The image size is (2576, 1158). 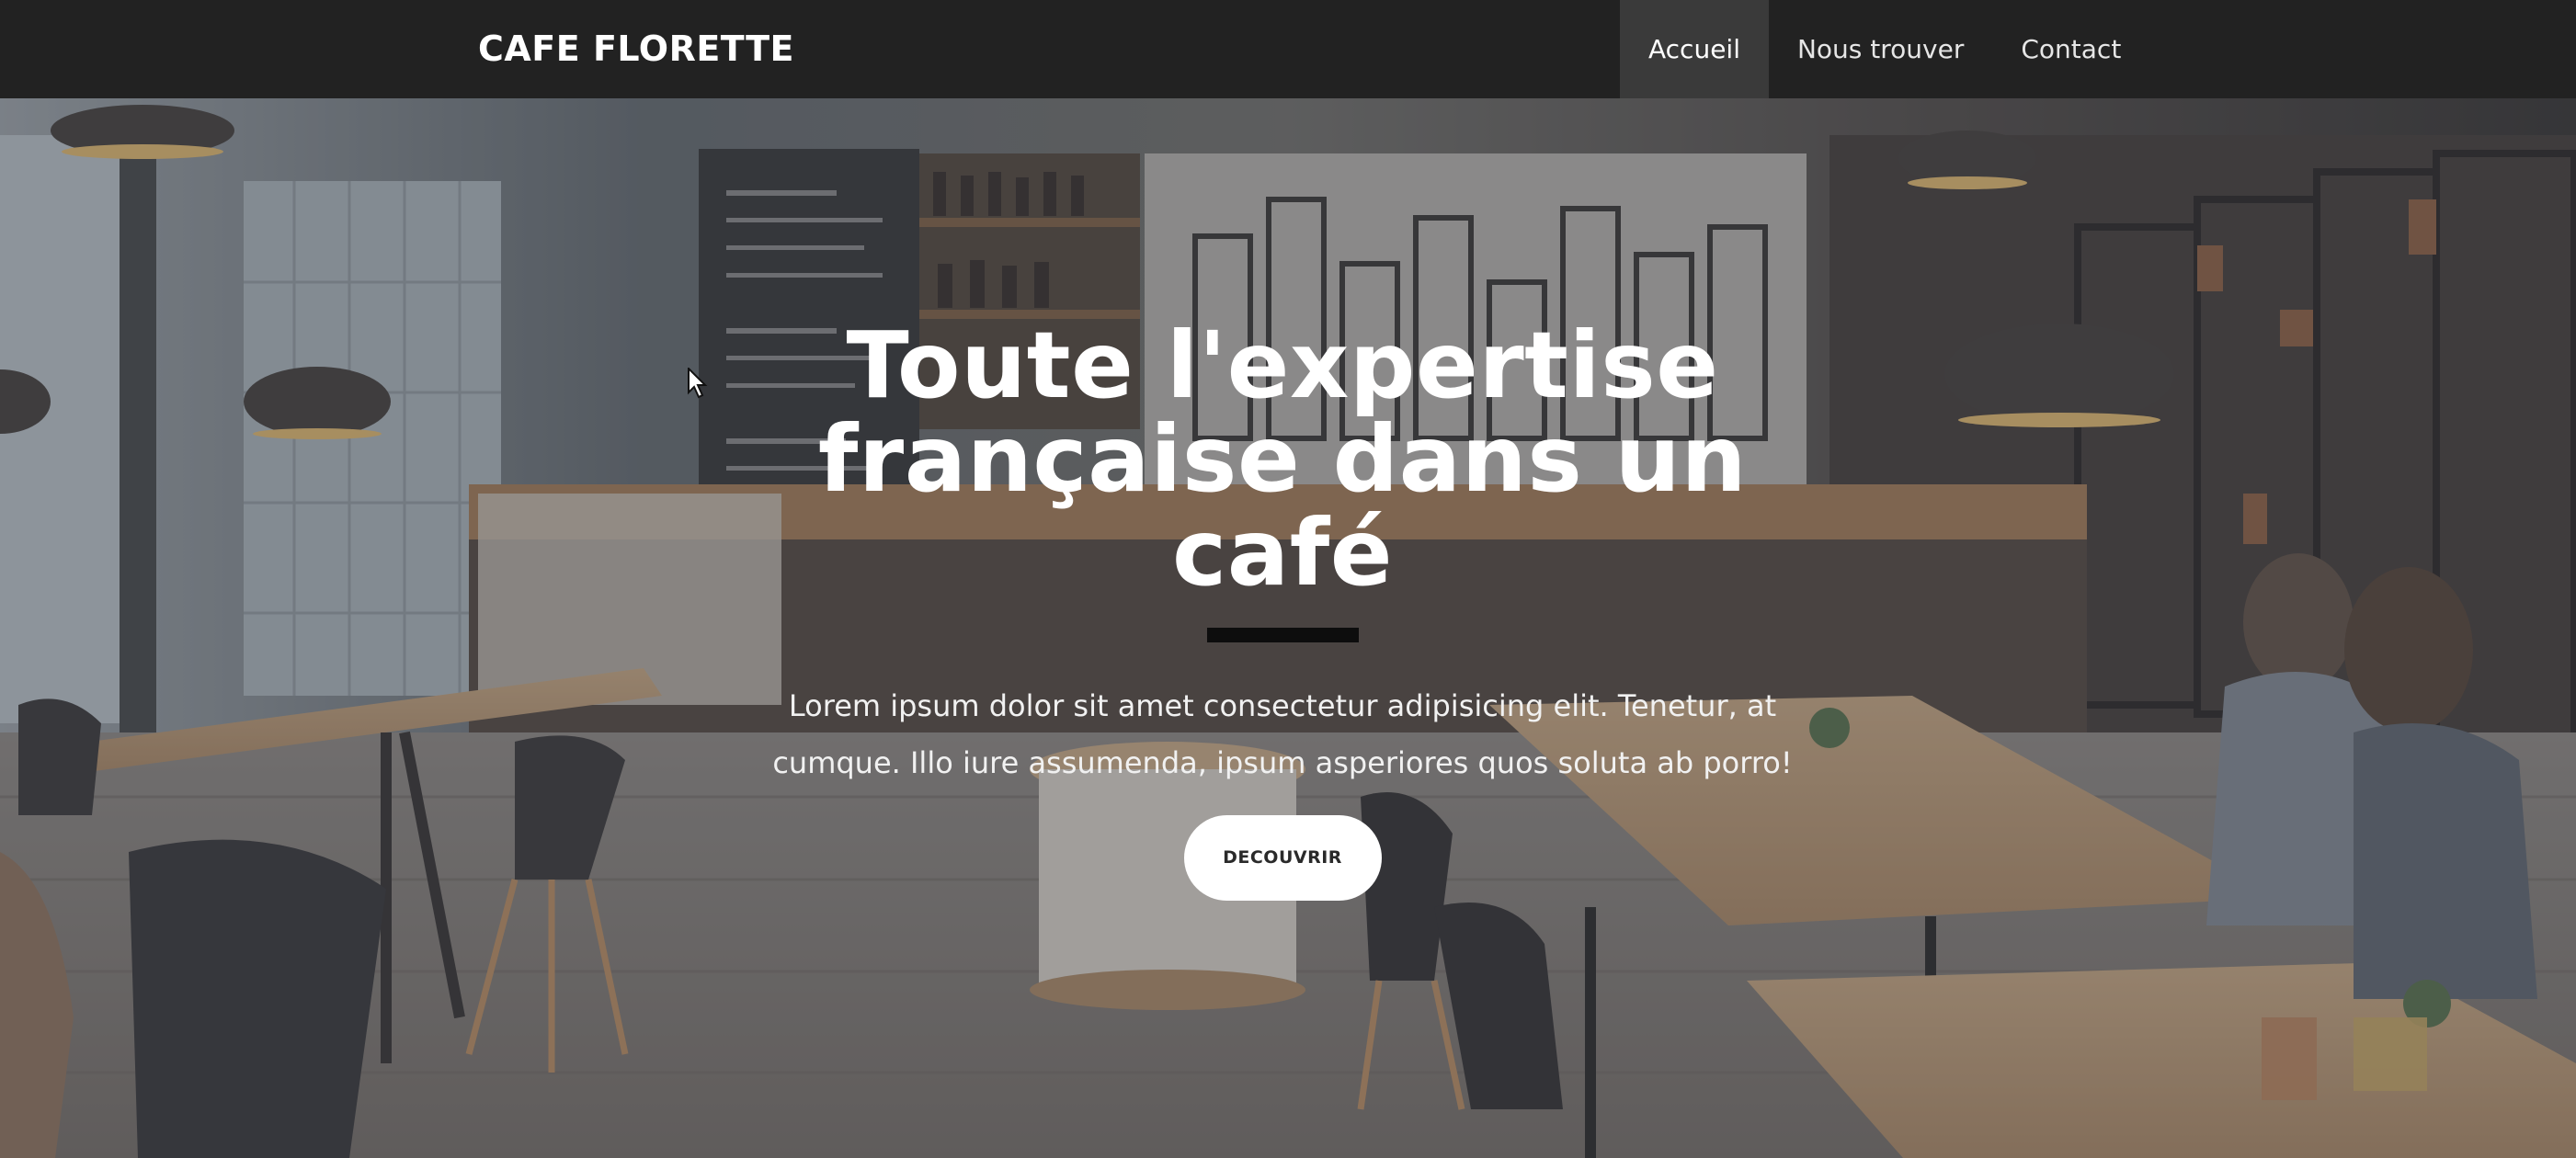 What do you see at coordinates (1282, 506) in the screenshot?
I see `hero-title-line-2: française dans un café` at bounding box center [1282, 506].